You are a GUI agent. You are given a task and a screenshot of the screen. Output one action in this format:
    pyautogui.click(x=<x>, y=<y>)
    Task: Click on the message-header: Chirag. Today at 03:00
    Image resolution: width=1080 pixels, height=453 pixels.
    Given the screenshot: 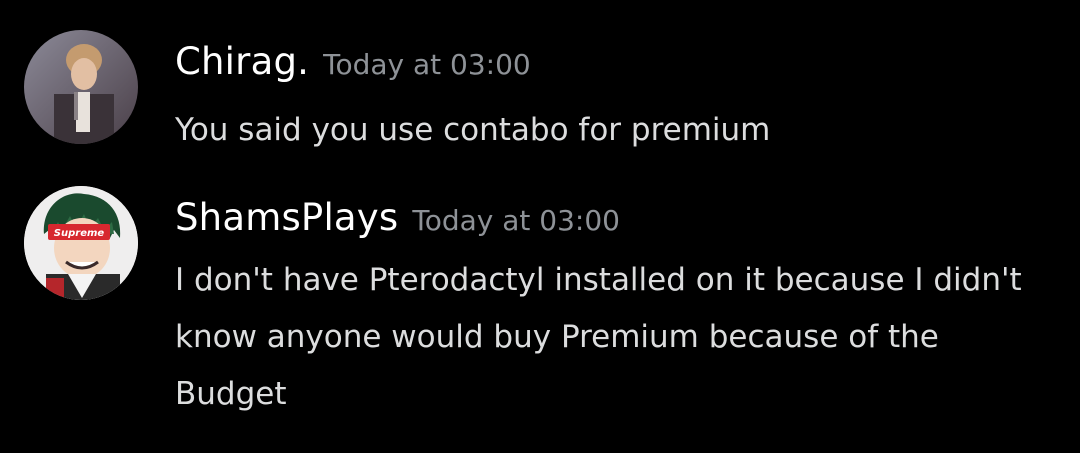 What is the action you would take?
    pyautogui.click(x=353, y=61)
    